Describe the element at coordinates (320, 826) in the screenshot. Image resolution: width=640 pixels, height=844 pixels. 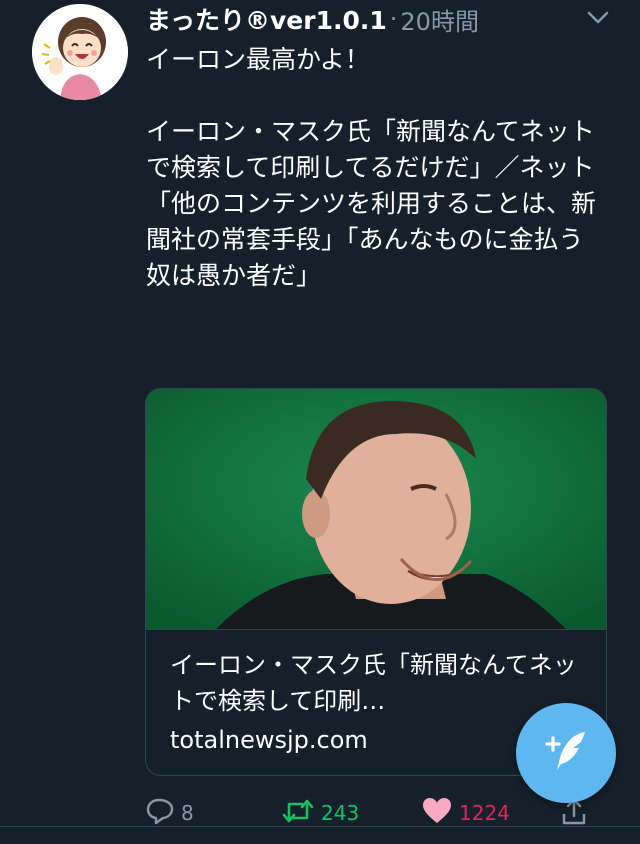
I see `divider` at that location.